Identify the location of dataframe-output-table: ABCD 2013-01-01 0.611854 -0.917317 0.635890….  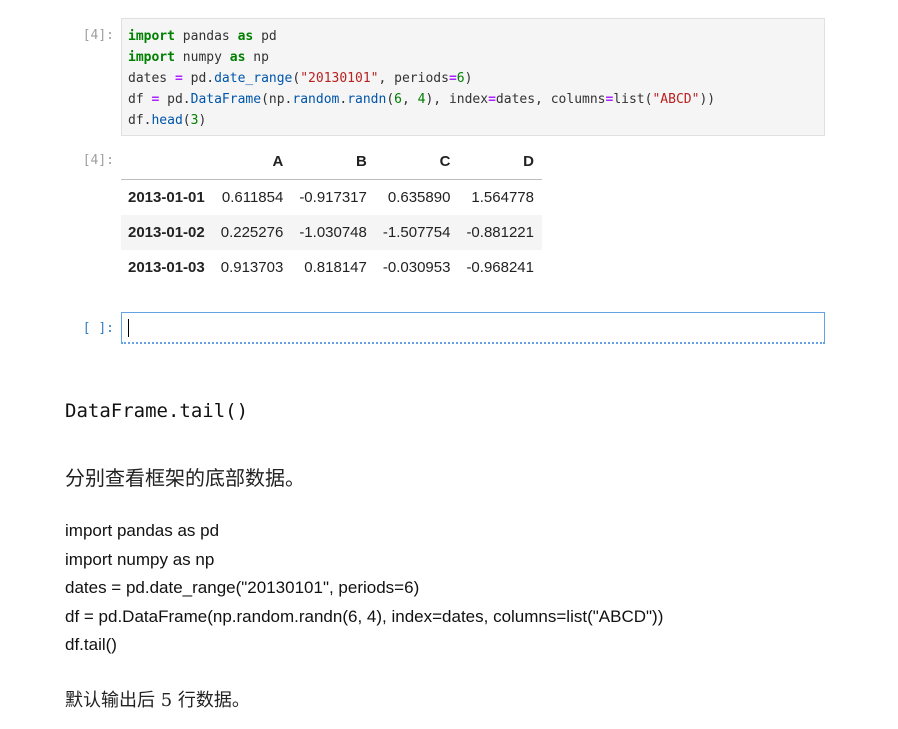
(331, 214).